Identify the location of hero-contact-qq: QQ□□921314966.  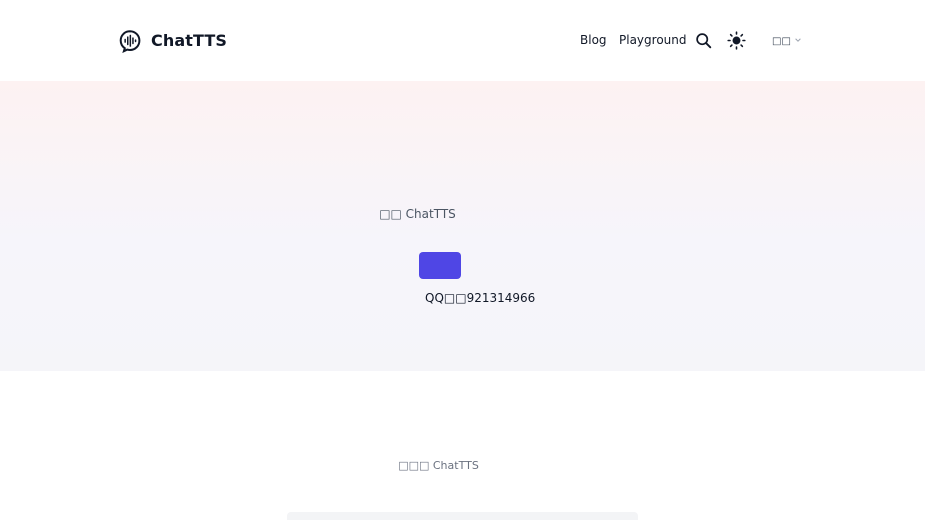
(480, 298).